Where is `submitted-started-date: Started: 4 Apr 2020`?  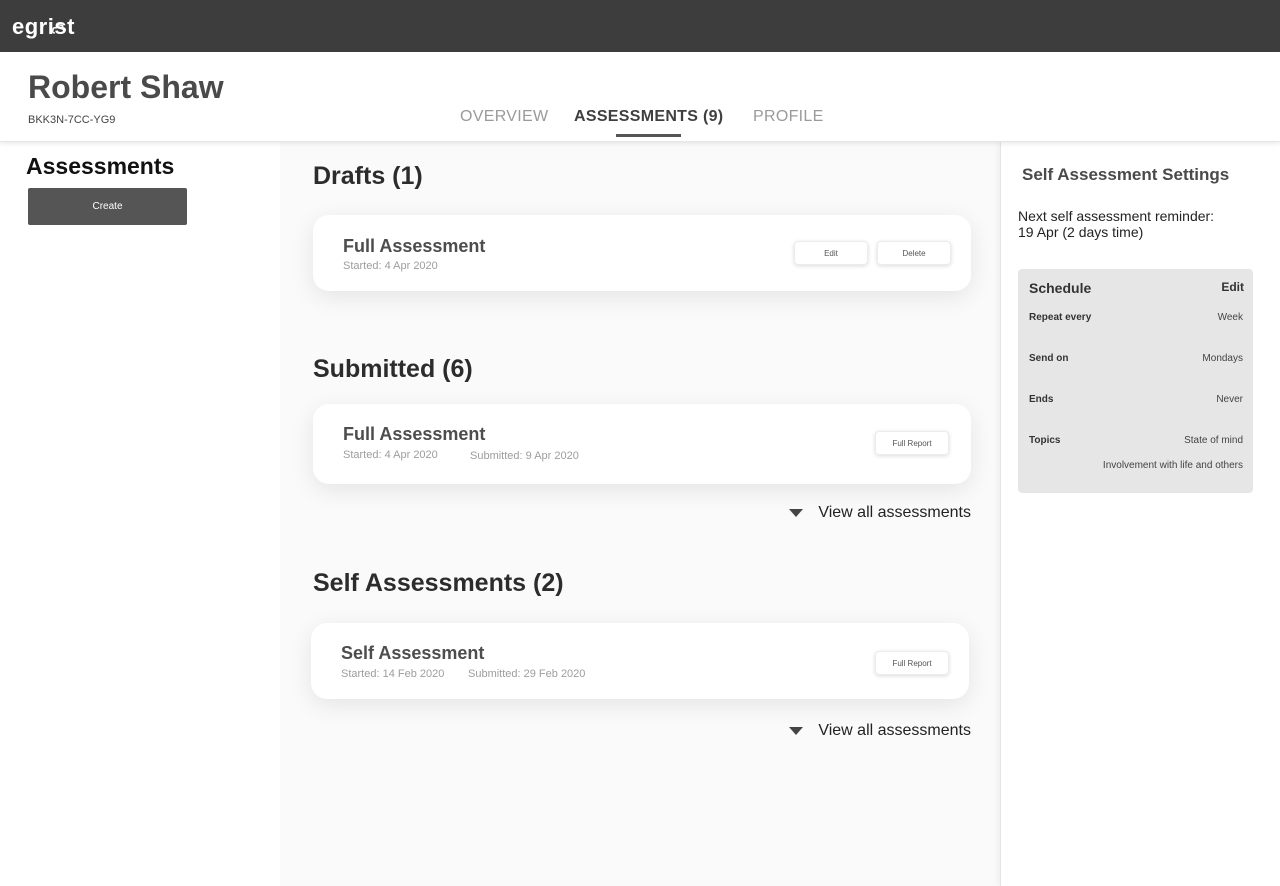
submitted-started-date: Started: 4 Apr 2020 is located at coordinates (390, 455).